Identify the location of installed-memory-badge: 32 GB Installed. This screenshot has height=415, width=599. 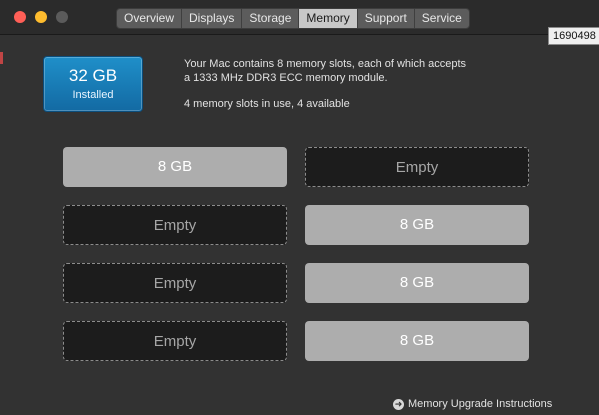
(93, 84).